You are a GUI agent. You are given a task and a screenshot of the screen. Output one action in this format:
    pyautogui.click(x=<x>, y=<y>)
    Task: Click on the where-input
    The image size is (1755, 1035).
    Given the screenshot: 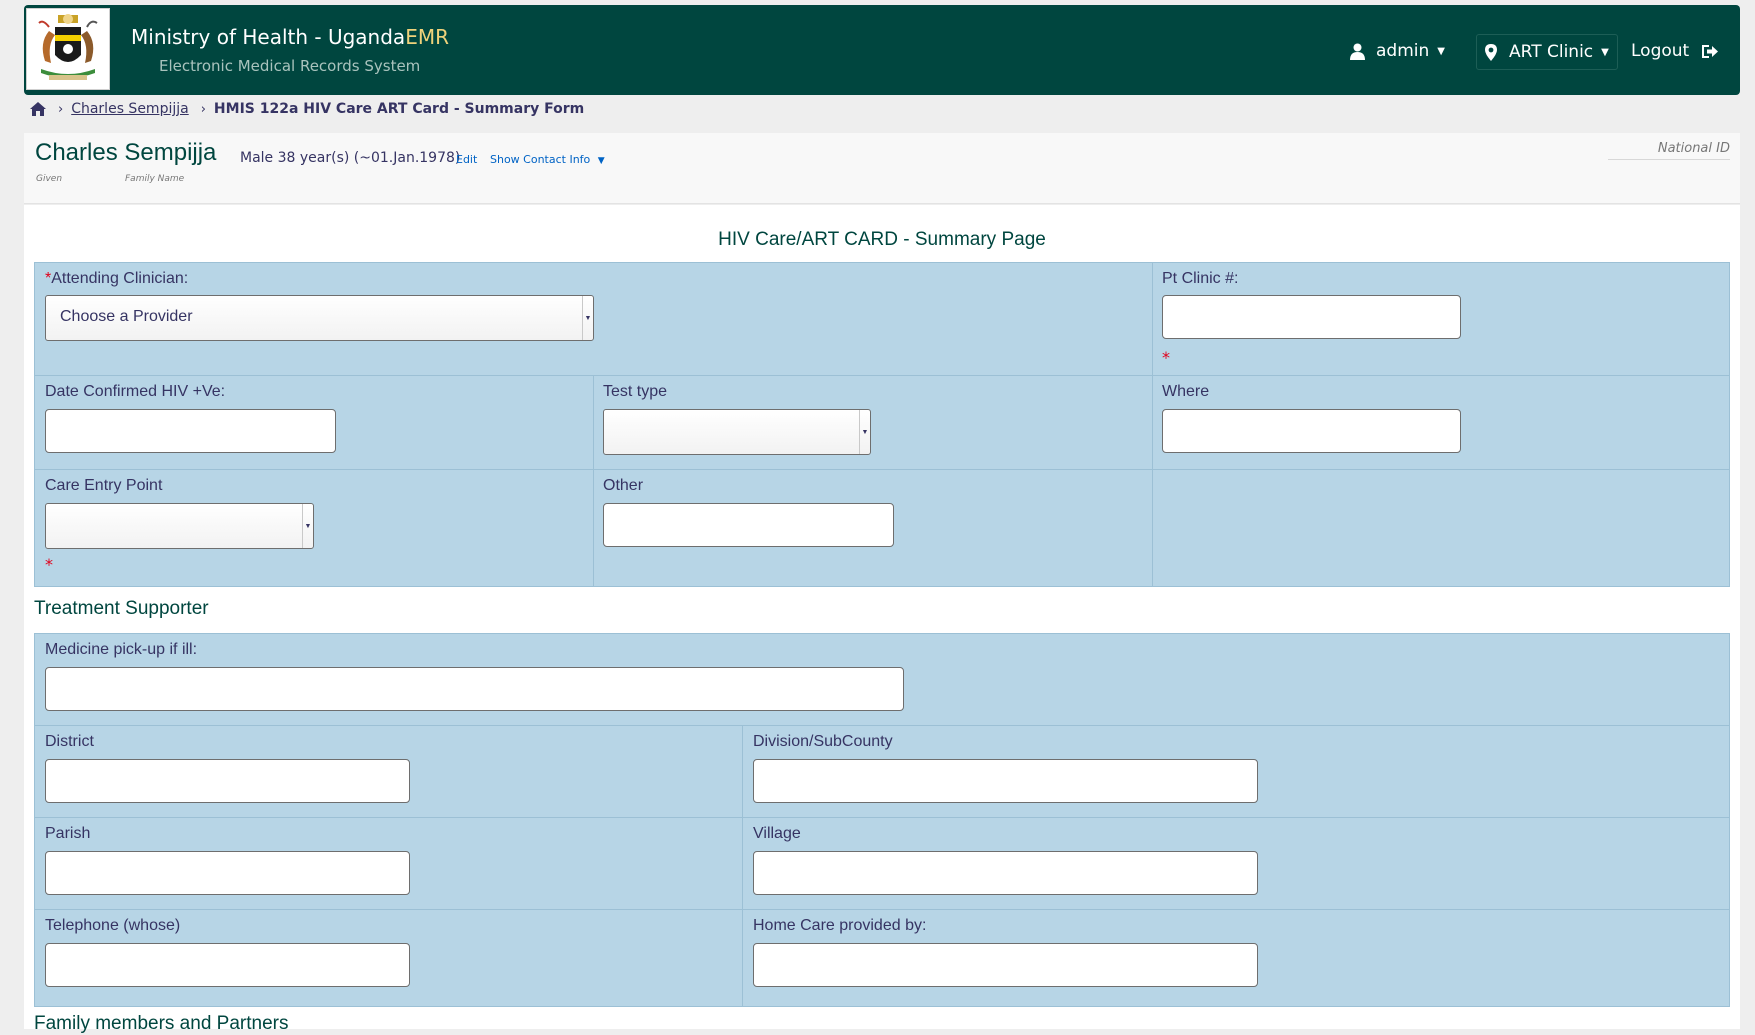 What is the action you would take?
    pyautogui.click(x=1311, y=431)
    